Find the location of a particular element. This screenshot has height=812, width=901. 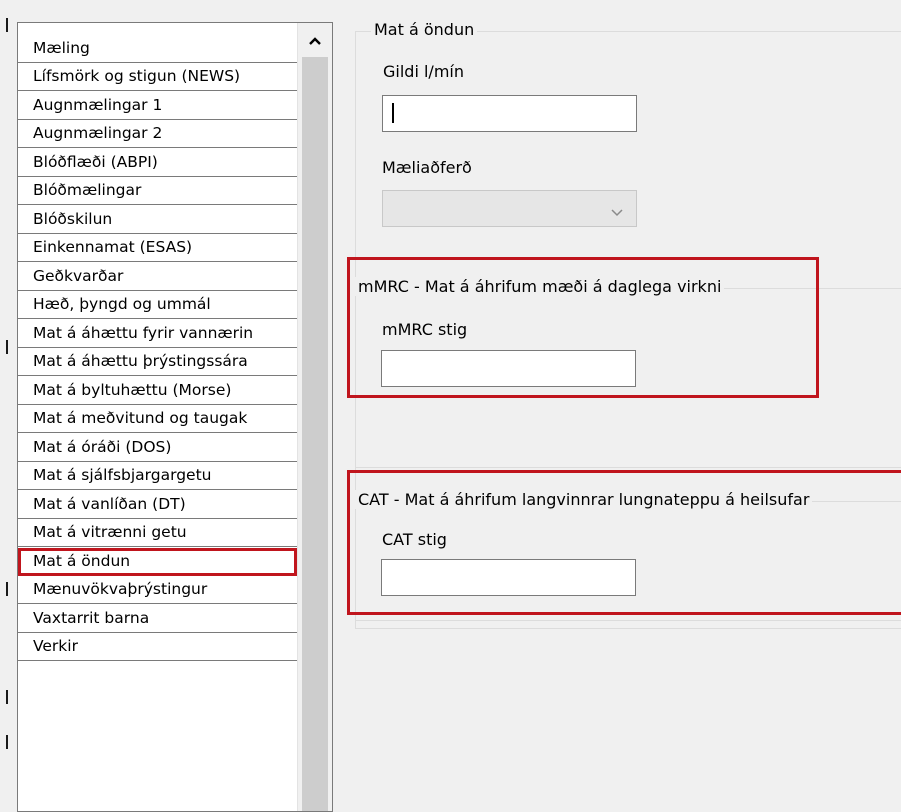

list-scrollbar is located at coordinates (314, 417).